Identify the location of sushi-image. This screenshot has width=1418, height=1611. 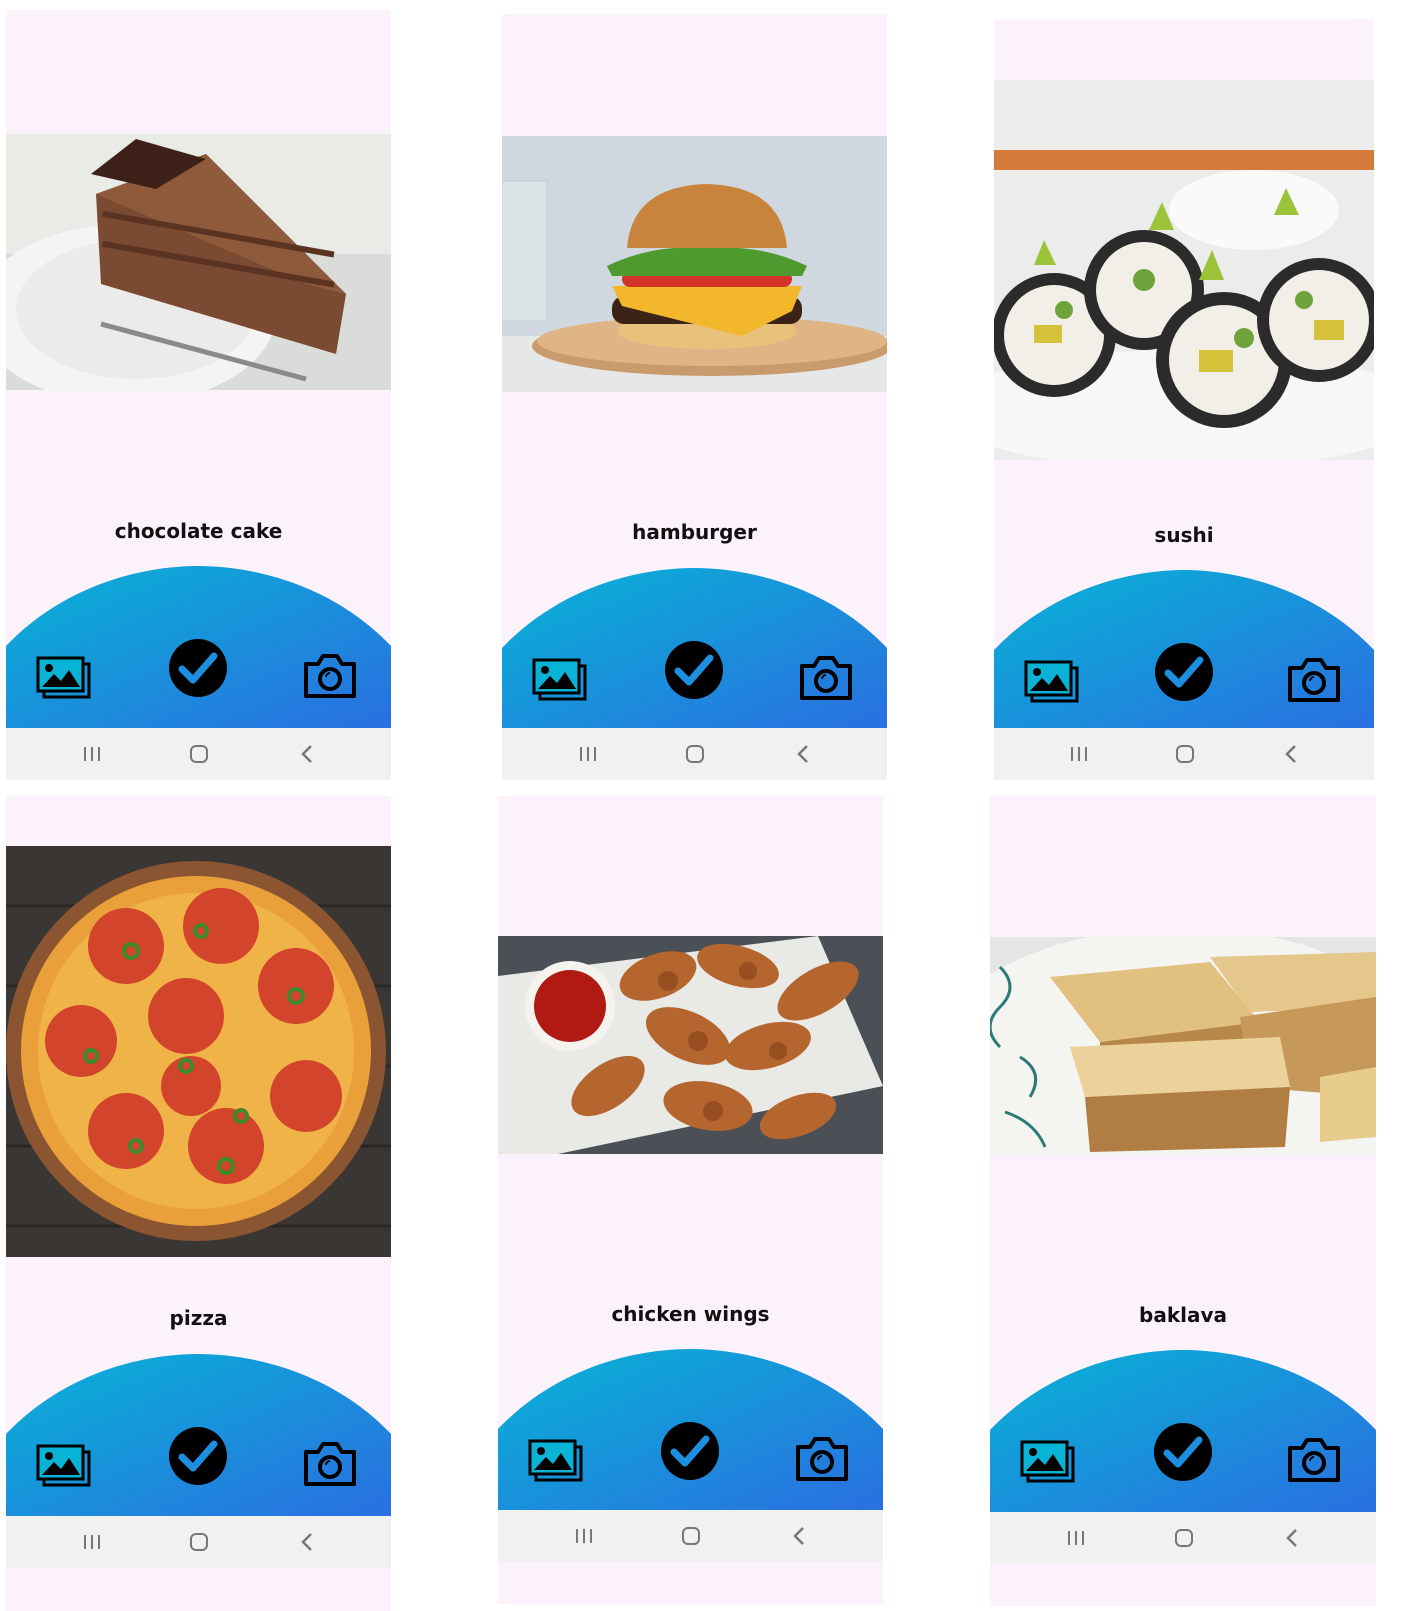
(1184, 270).